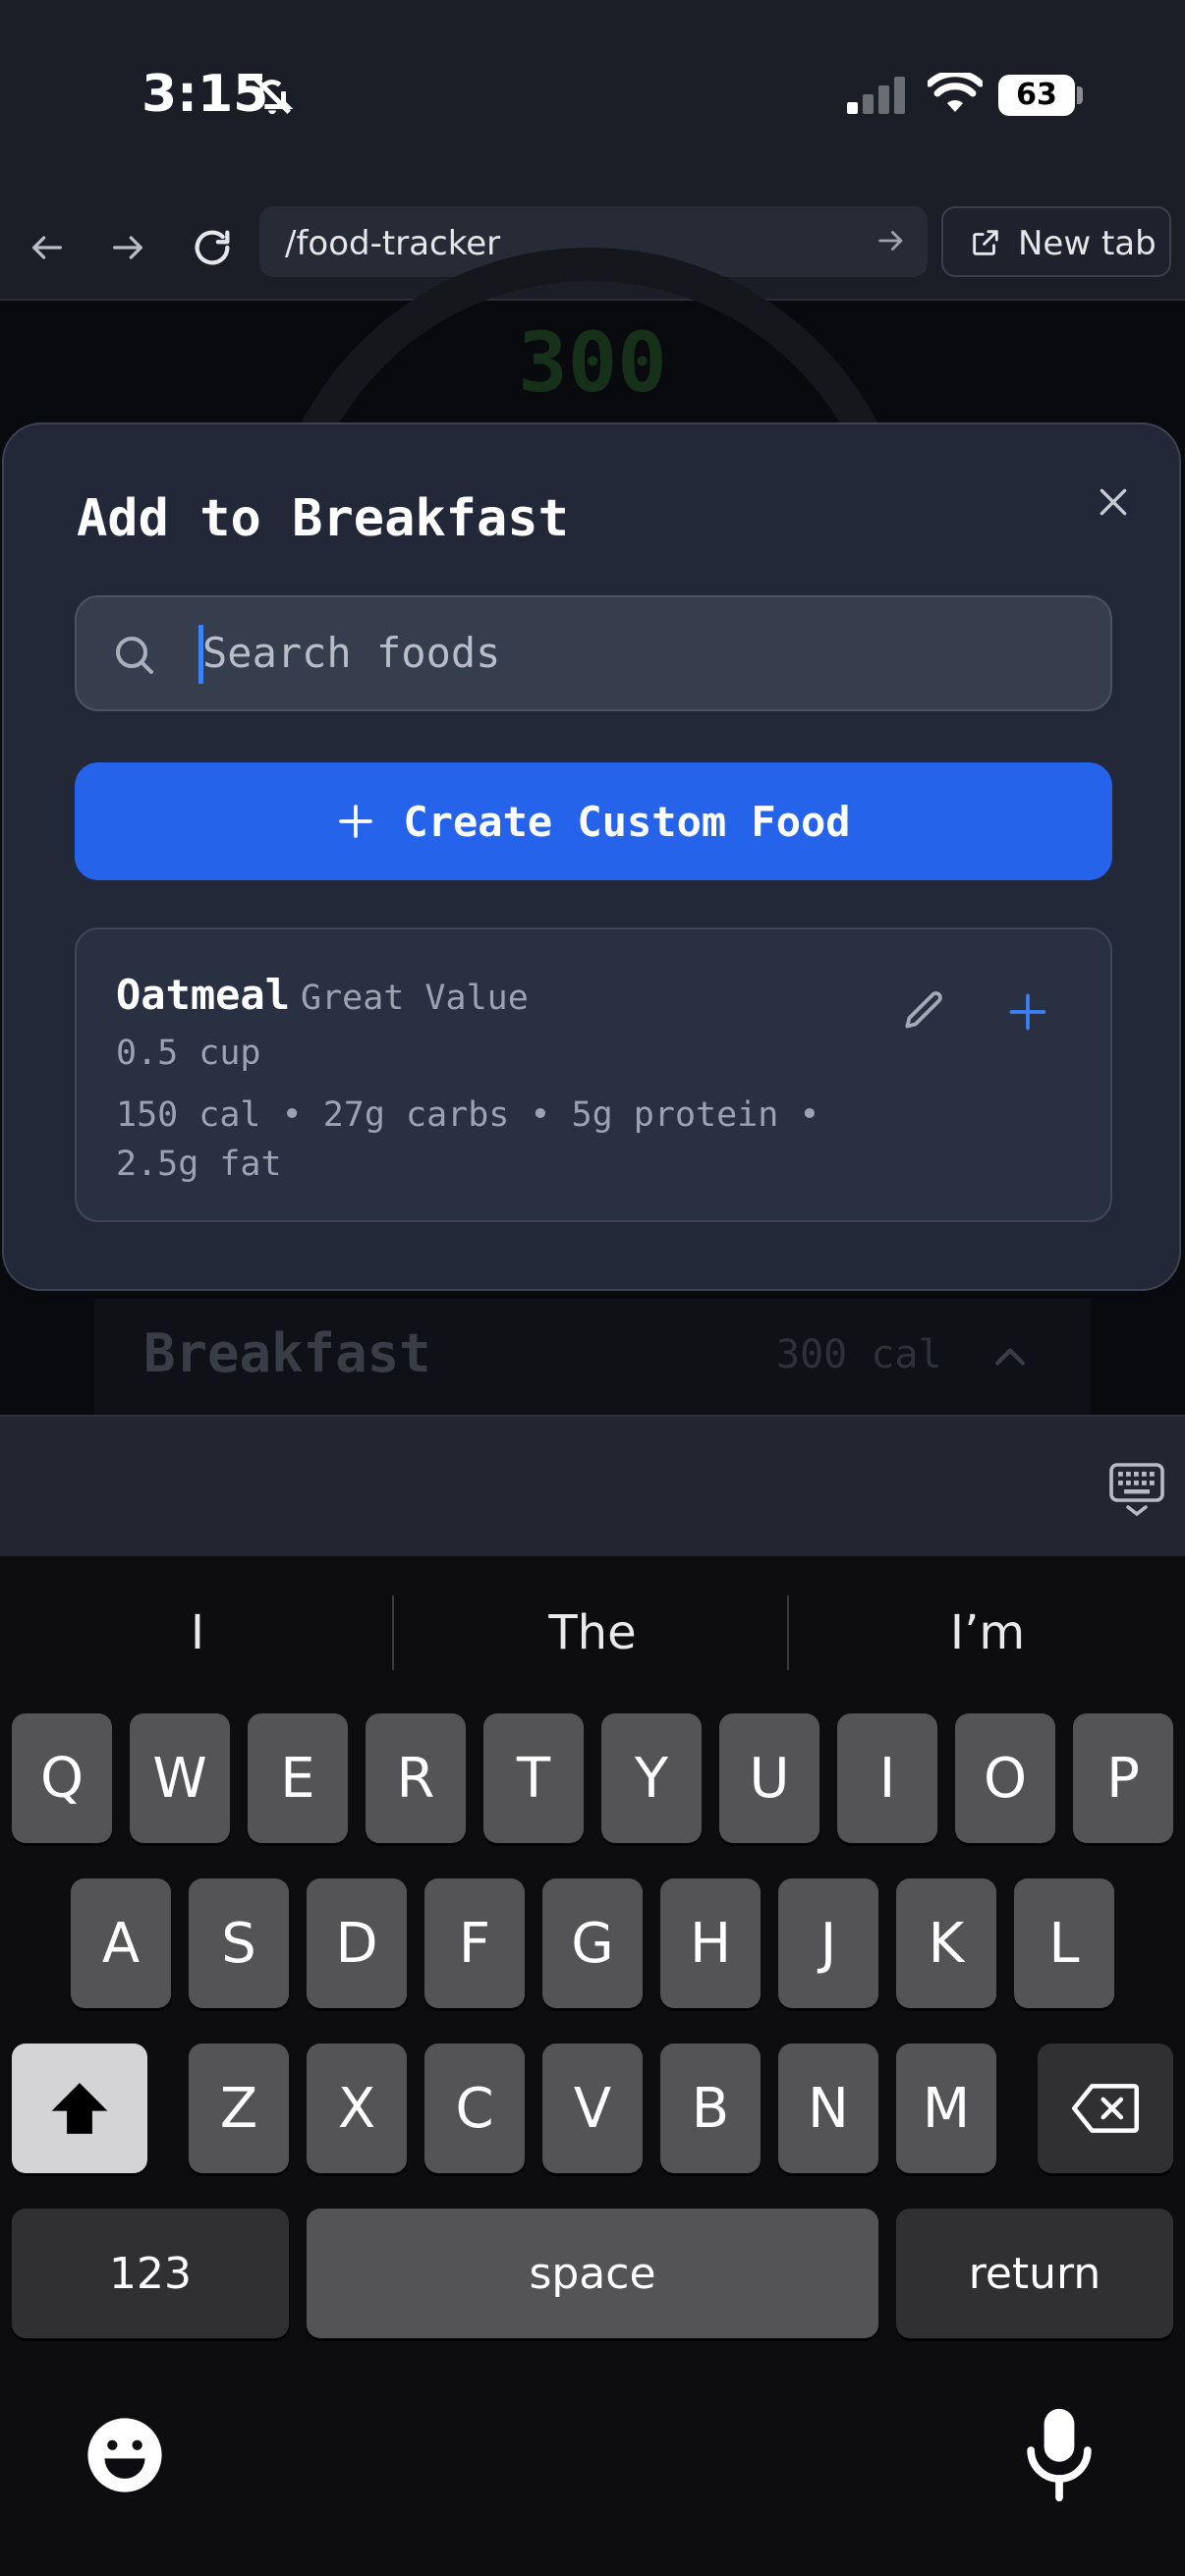  I want to click on status-bar: 3:15 63, so click(592, 98).